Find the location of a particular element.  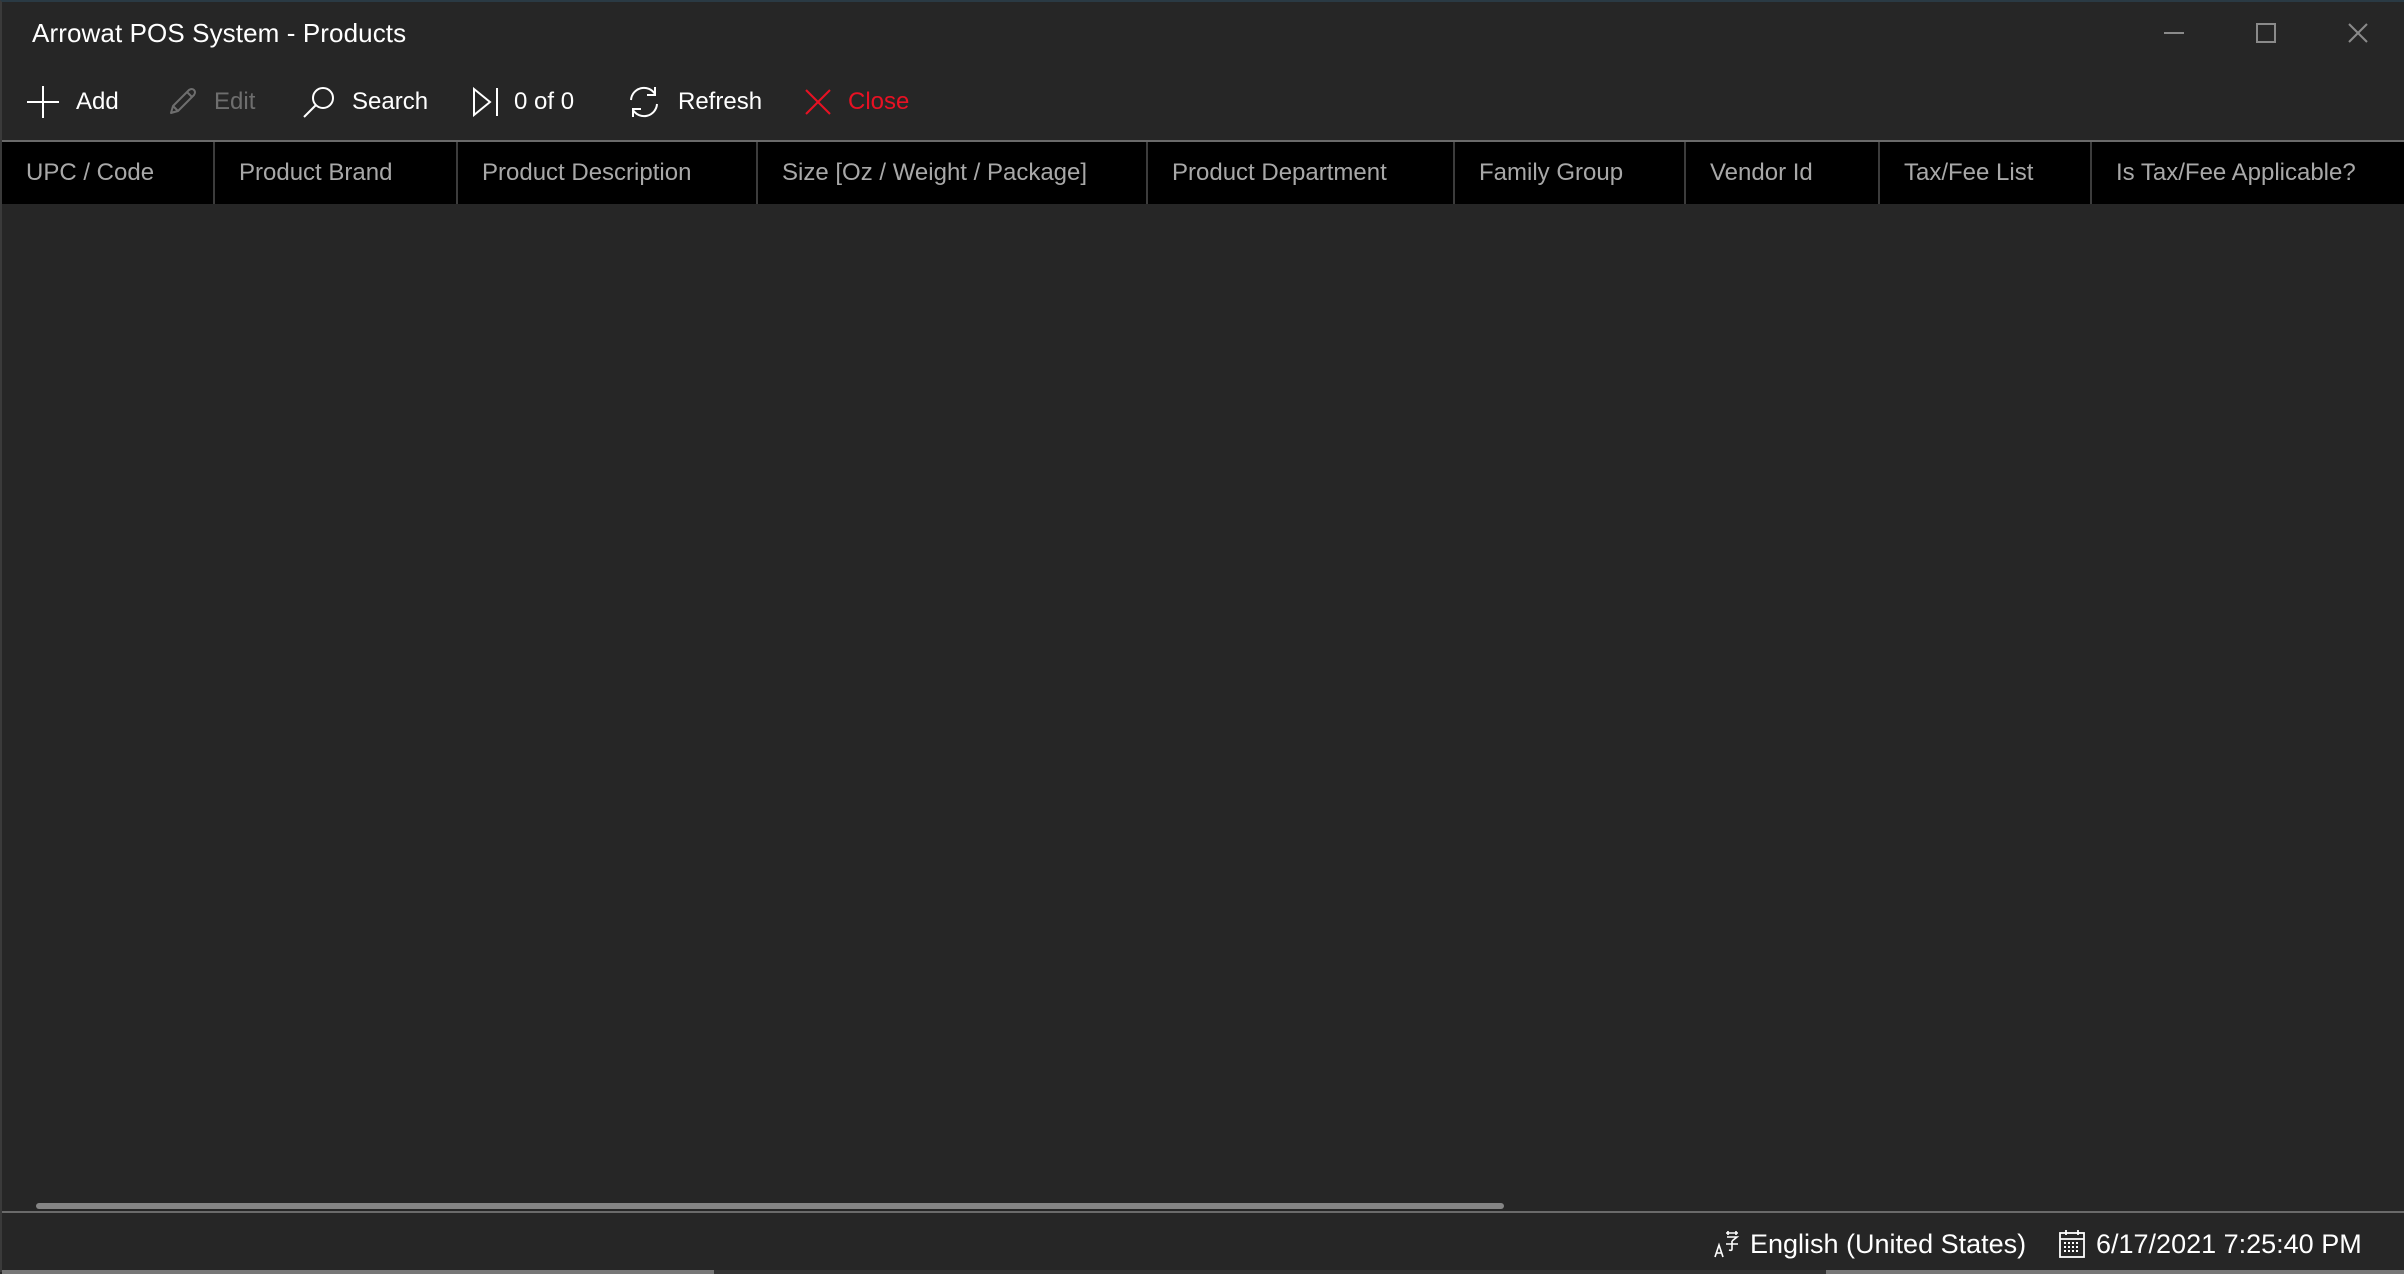

record-navigator: 0 of 0 is located at coordinates (523, 102).